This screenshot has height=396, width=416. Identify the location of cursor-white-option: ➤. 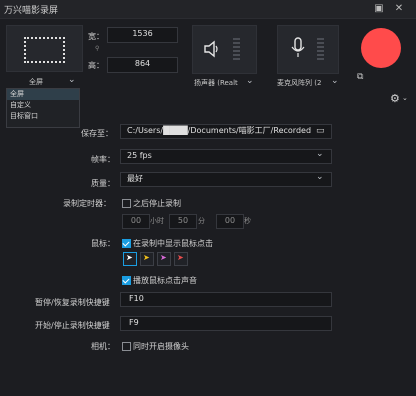
(130, 259).